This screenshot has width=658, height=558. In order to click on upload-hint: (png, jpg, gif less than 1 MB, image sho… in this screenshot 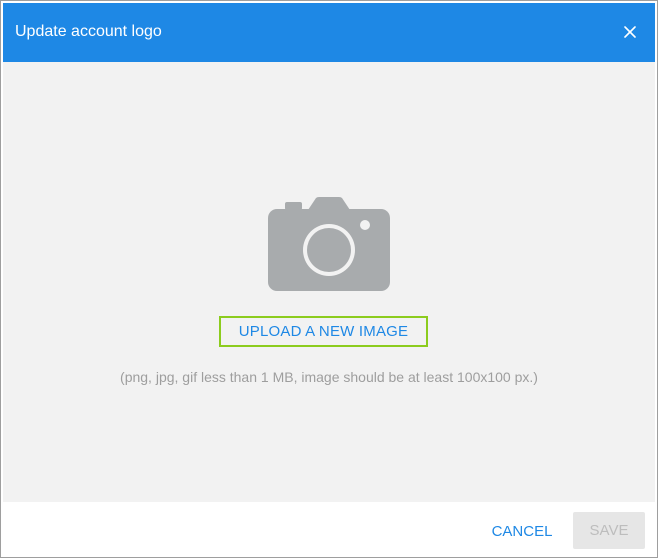, I will do `click(329, 377)`.